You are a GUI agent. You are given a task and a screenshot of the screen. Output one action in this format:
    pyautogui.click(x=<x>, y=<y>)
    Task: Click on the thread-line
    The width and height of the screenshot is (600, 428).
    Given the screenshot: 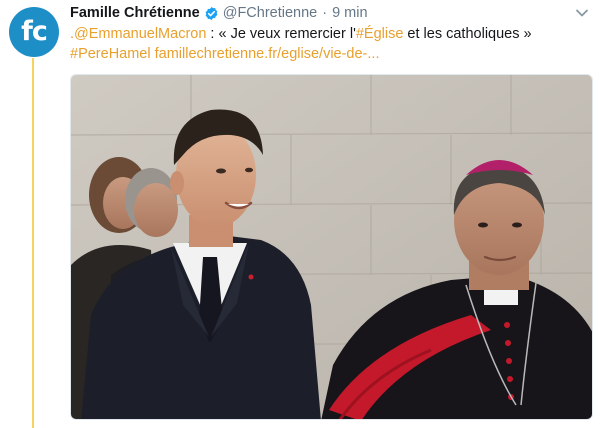 What is the action you would take?
    pyautogui.click(x=33, y=243)
    